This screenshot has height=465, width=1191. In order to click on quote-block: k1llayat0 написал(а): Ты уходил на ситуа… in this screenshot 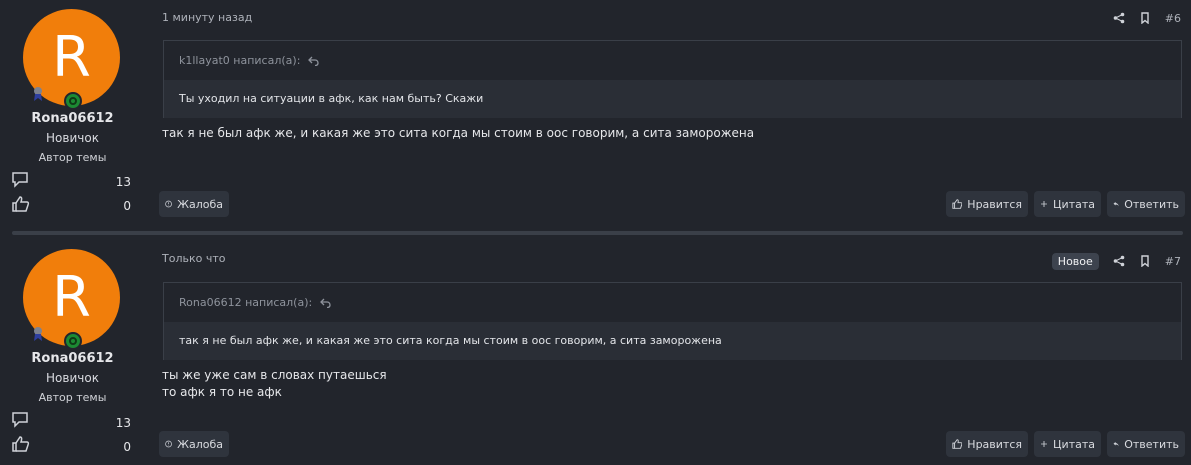, I will do `click(672, 79)`.